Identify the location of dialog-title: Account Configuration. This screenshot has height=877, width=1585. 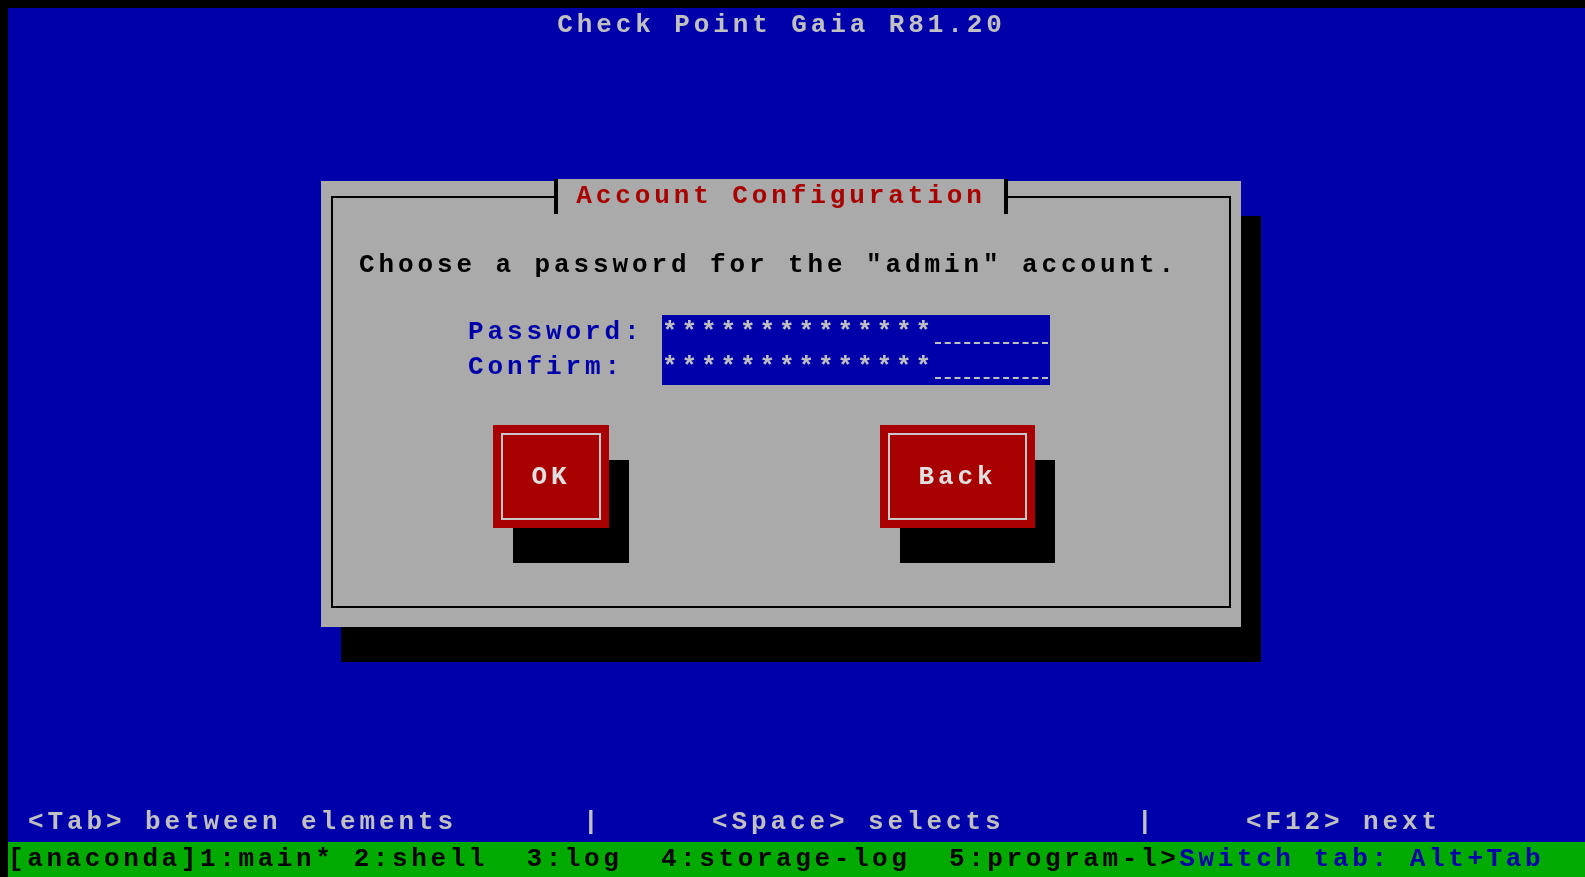
(781, 196).